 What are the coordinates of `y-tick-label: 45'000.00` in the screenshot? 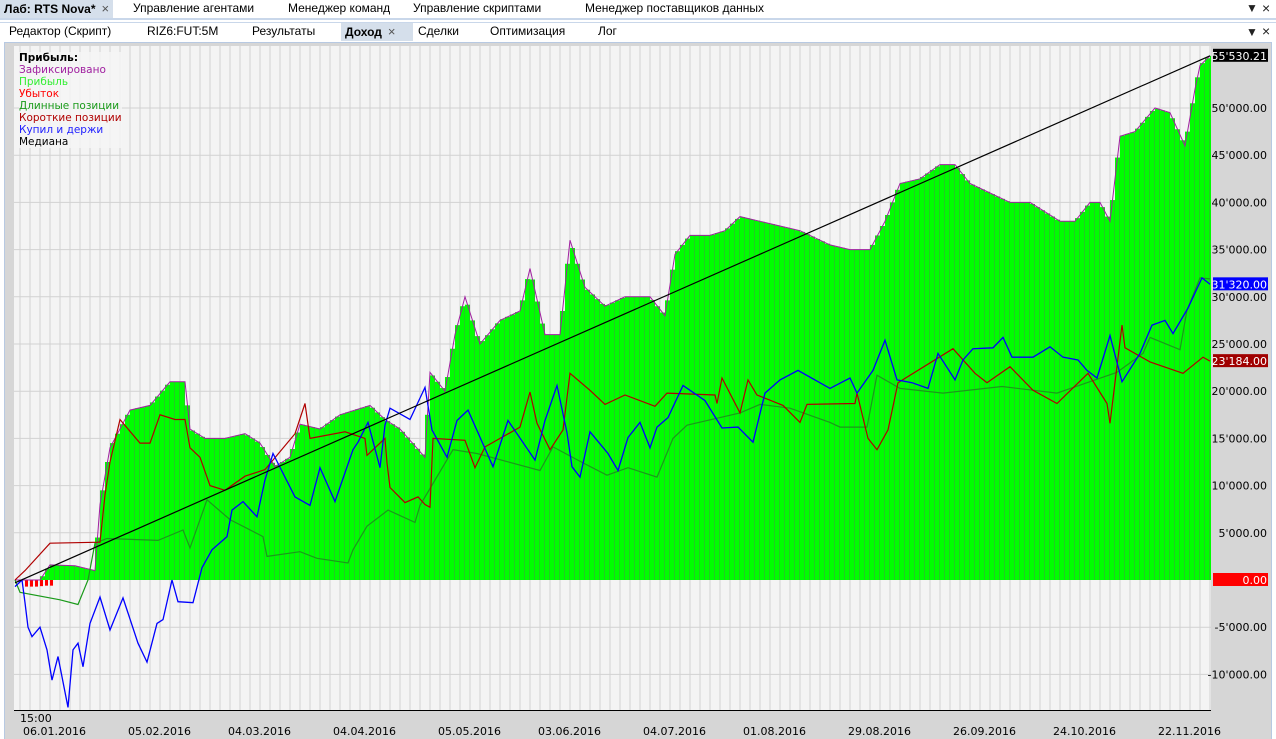 It's located at (1239, 155).